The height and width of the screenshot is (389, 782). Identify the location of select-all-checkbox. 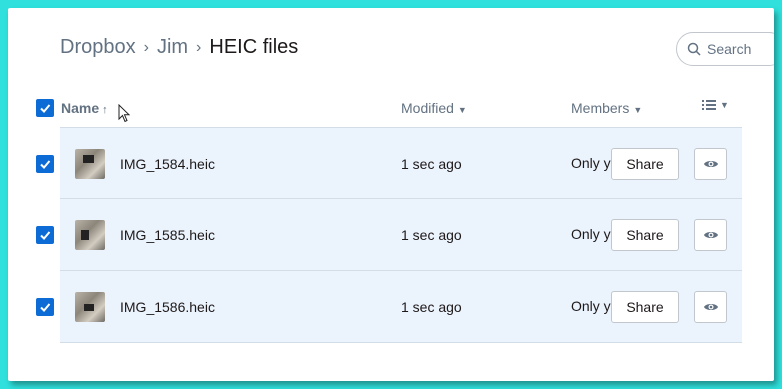
(45, 108).